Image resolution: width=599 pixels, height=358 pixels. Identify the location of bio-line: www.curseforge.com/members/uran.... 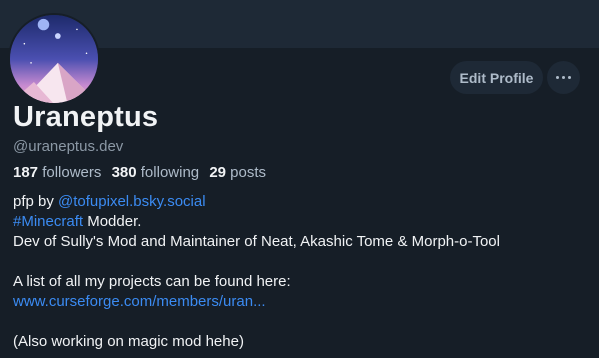
(303, 302).